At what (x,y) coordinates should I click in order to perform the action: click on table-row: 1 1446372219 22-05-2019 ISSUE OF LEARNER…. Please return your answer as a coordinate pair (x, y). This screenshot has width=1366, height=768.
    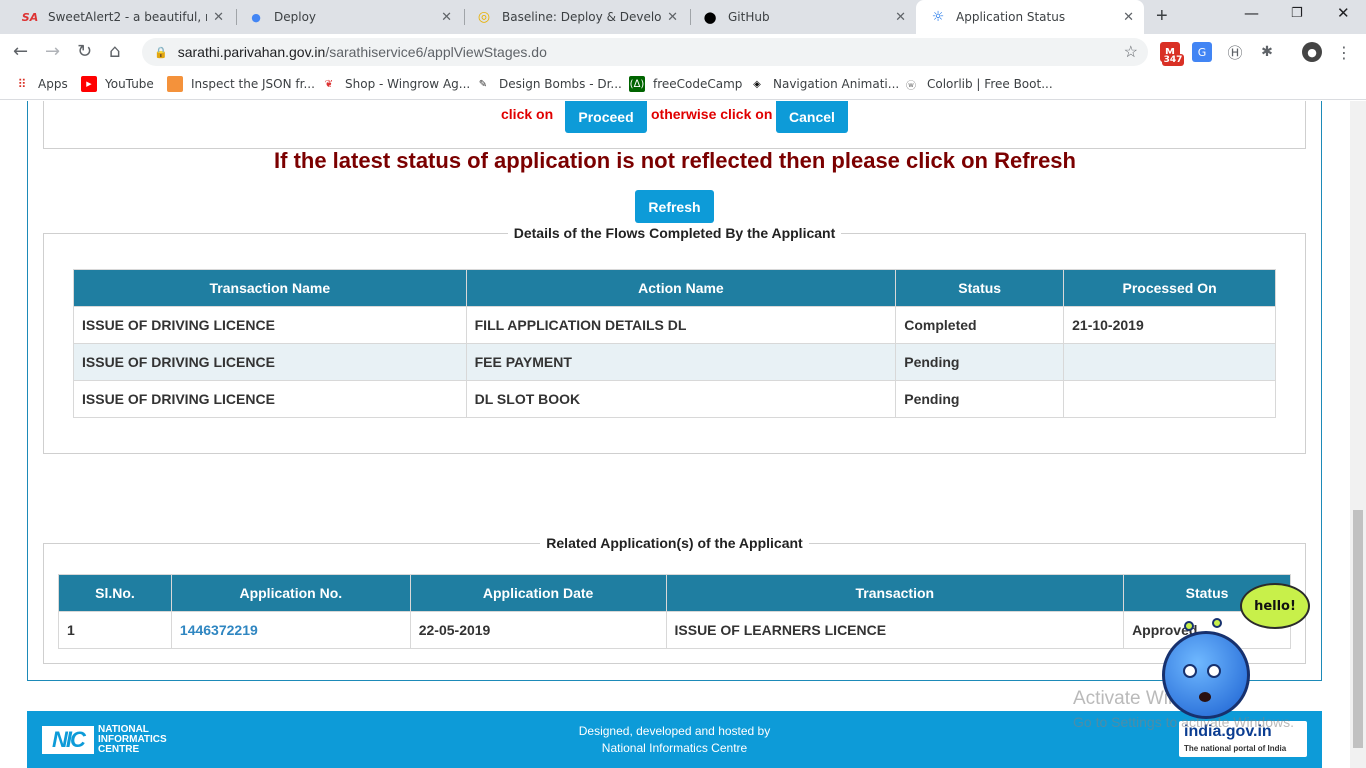
    Looking at the image, I should click on (674, 630).